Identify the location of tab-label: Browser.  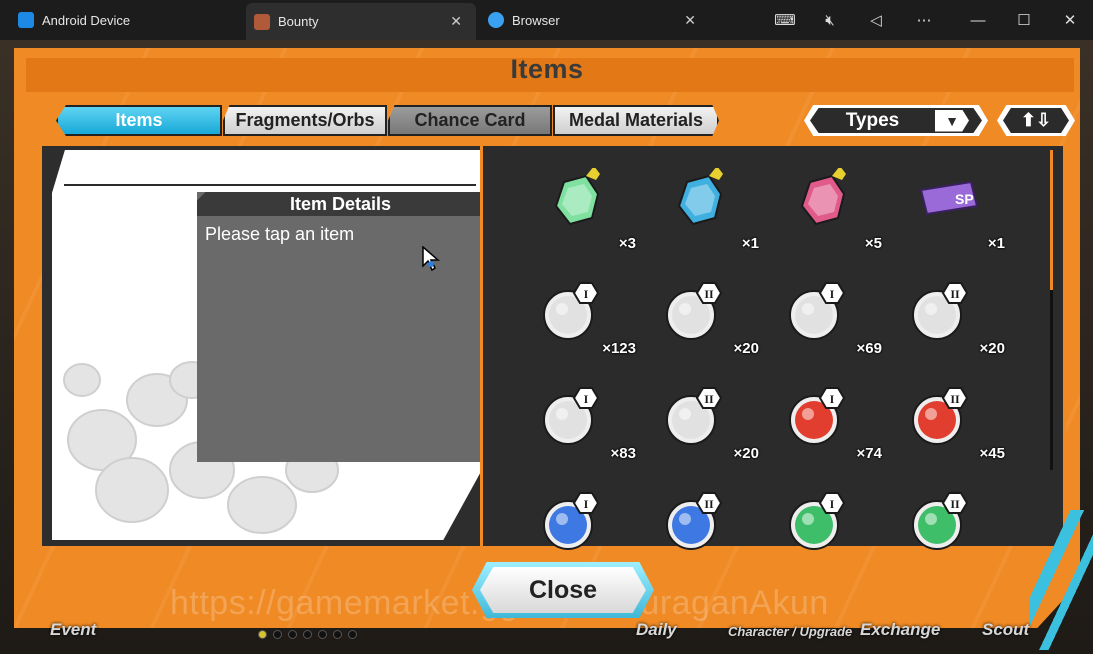
(536, 20).